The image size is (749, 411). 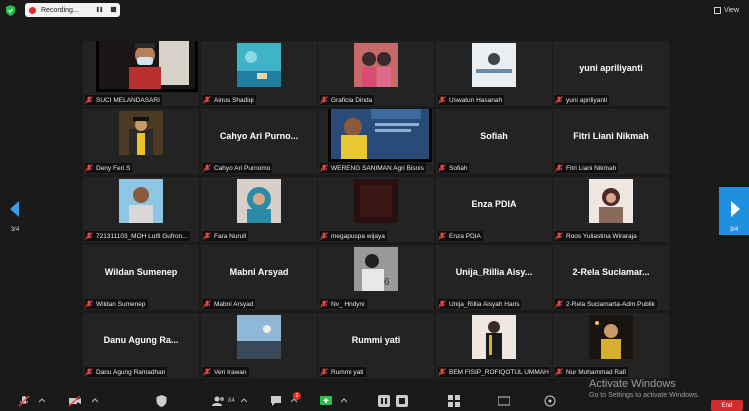 I want to click on stop-icon, so click(x=113, y=9).